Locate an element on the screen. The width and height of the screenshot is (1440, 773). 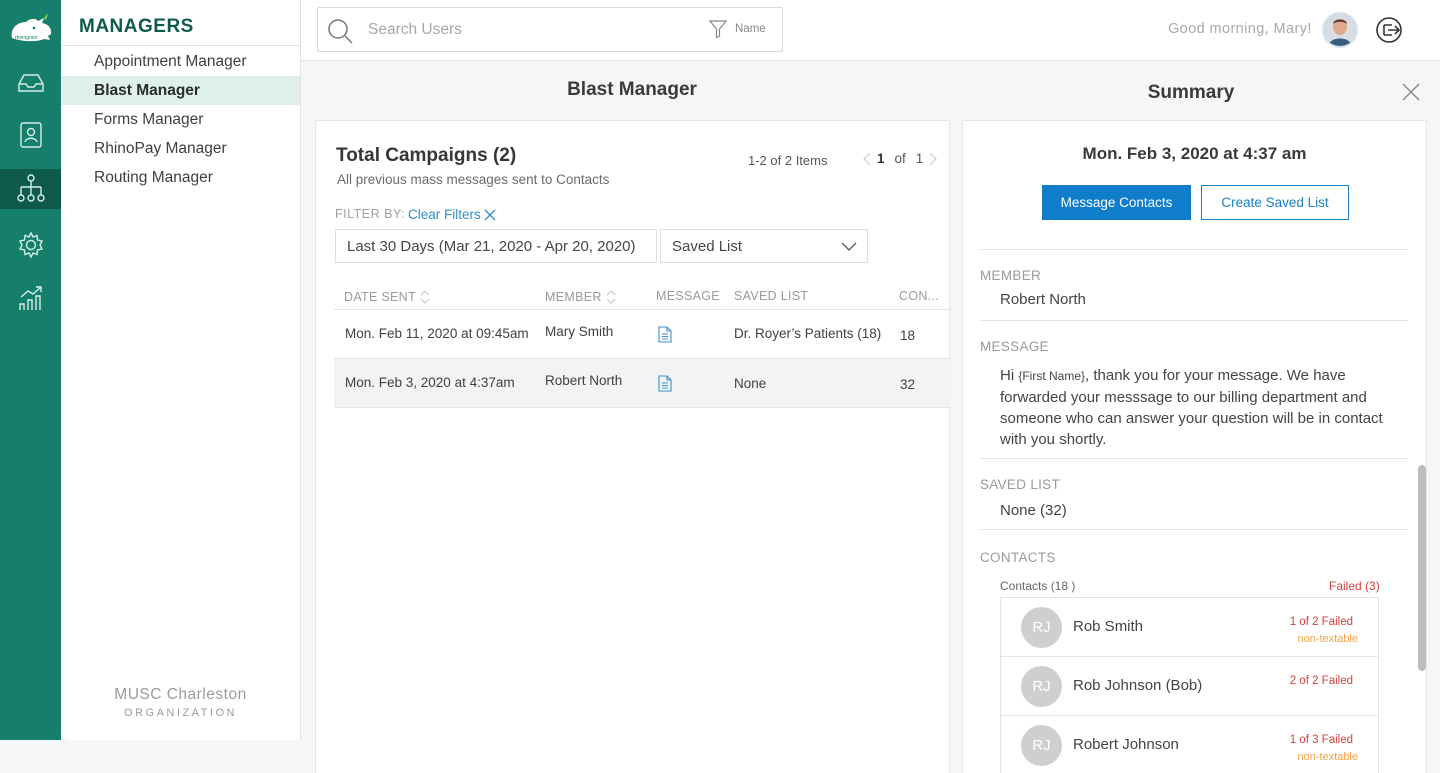
logo-text: rhinogram is located at coordinates (26, 38).